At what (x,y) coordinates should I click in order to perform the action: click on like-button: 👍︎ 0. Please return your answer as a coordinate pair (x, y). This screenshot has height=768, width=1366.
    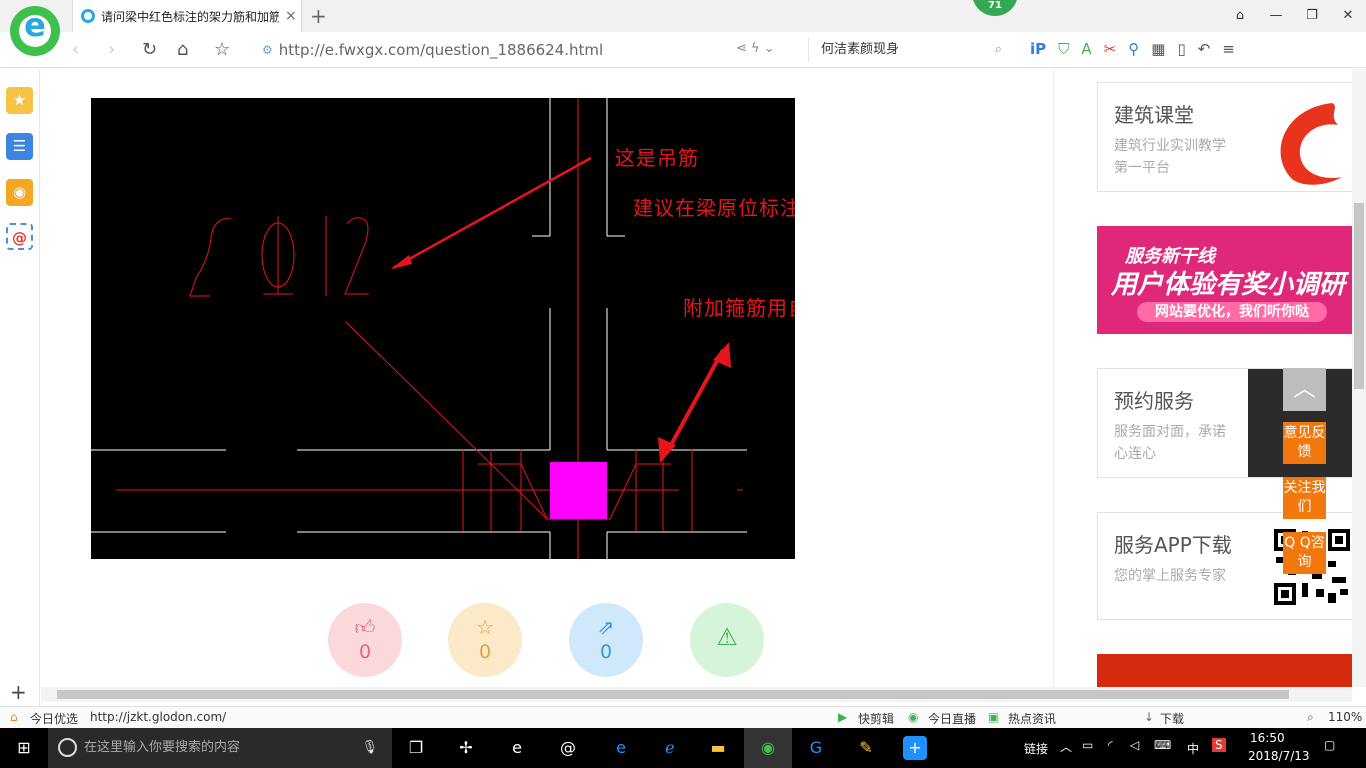
    Looking at the image, I should click on (365, 640).